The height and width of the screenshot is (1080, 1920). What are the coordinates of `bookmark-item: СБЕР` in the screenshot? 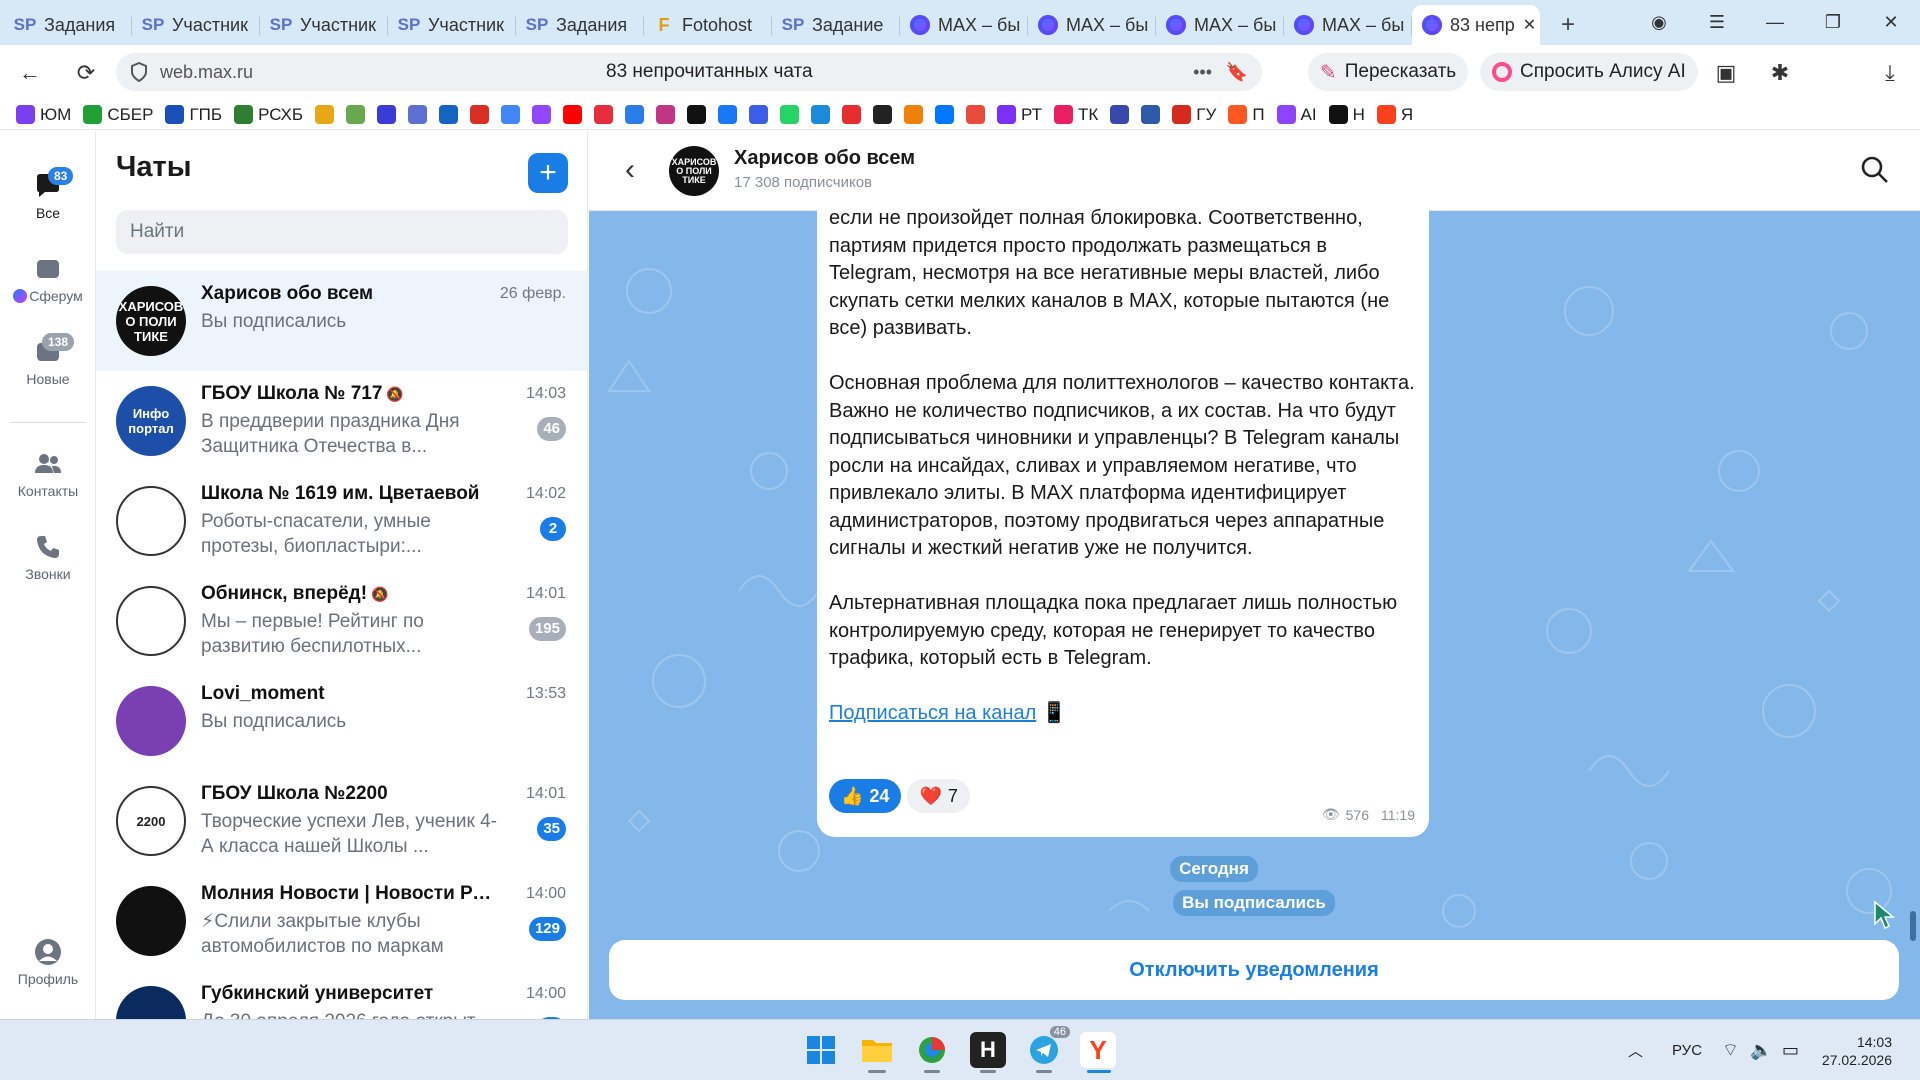 It's located at (118, 115).